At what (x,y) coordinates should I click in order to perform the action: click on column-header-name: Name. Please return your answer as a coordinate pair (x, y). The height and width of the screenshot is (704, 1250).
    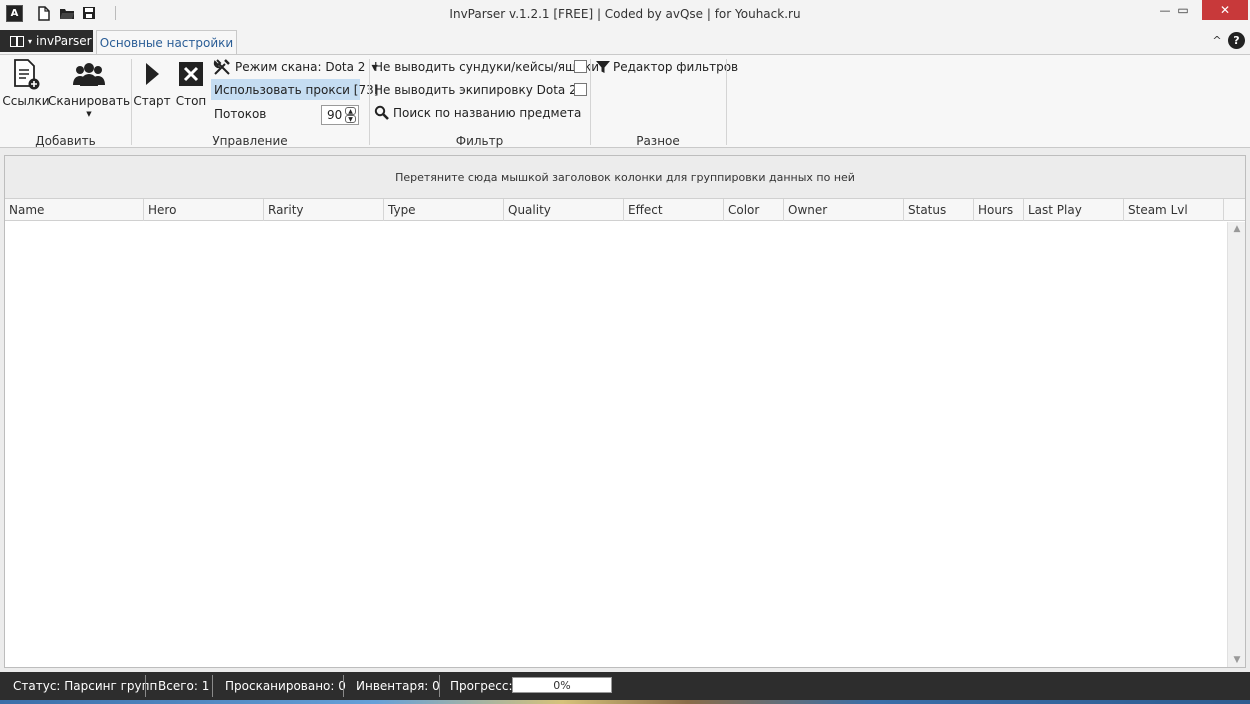
    Looking at the image, I should click on (74, 210).